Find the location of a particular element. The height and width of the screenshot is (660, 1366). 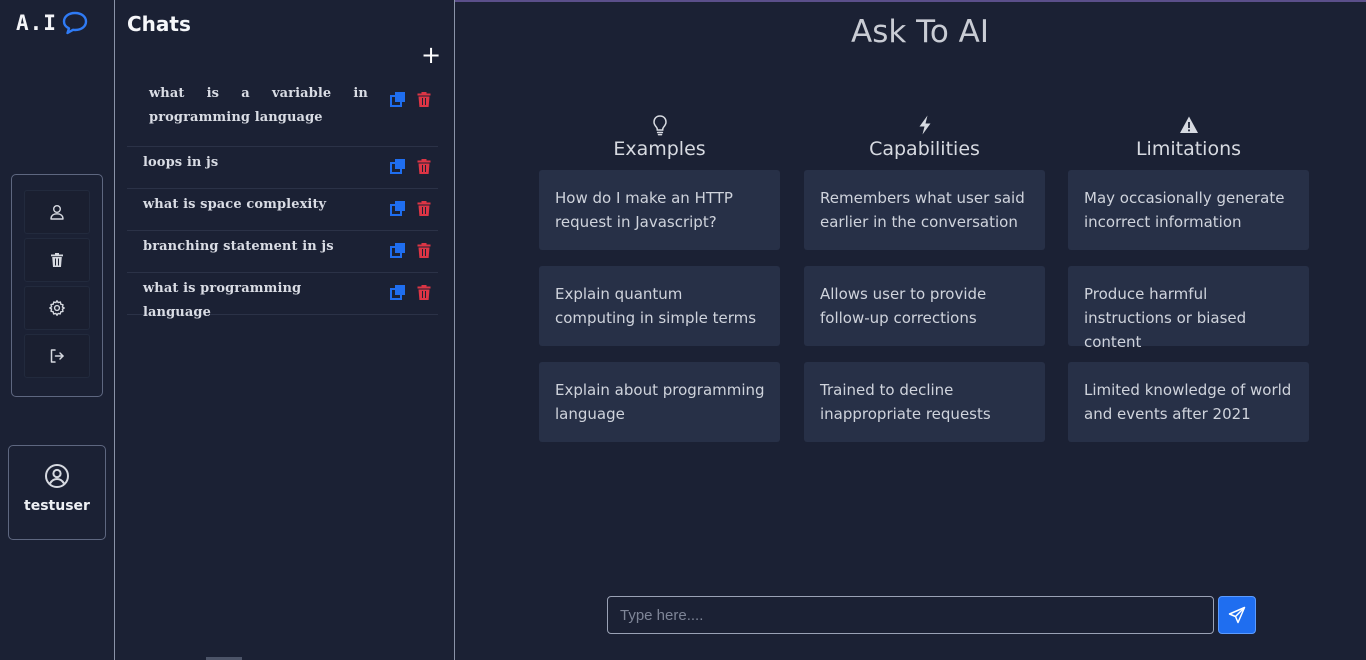

user-icon is located at coordinates (57, 212).